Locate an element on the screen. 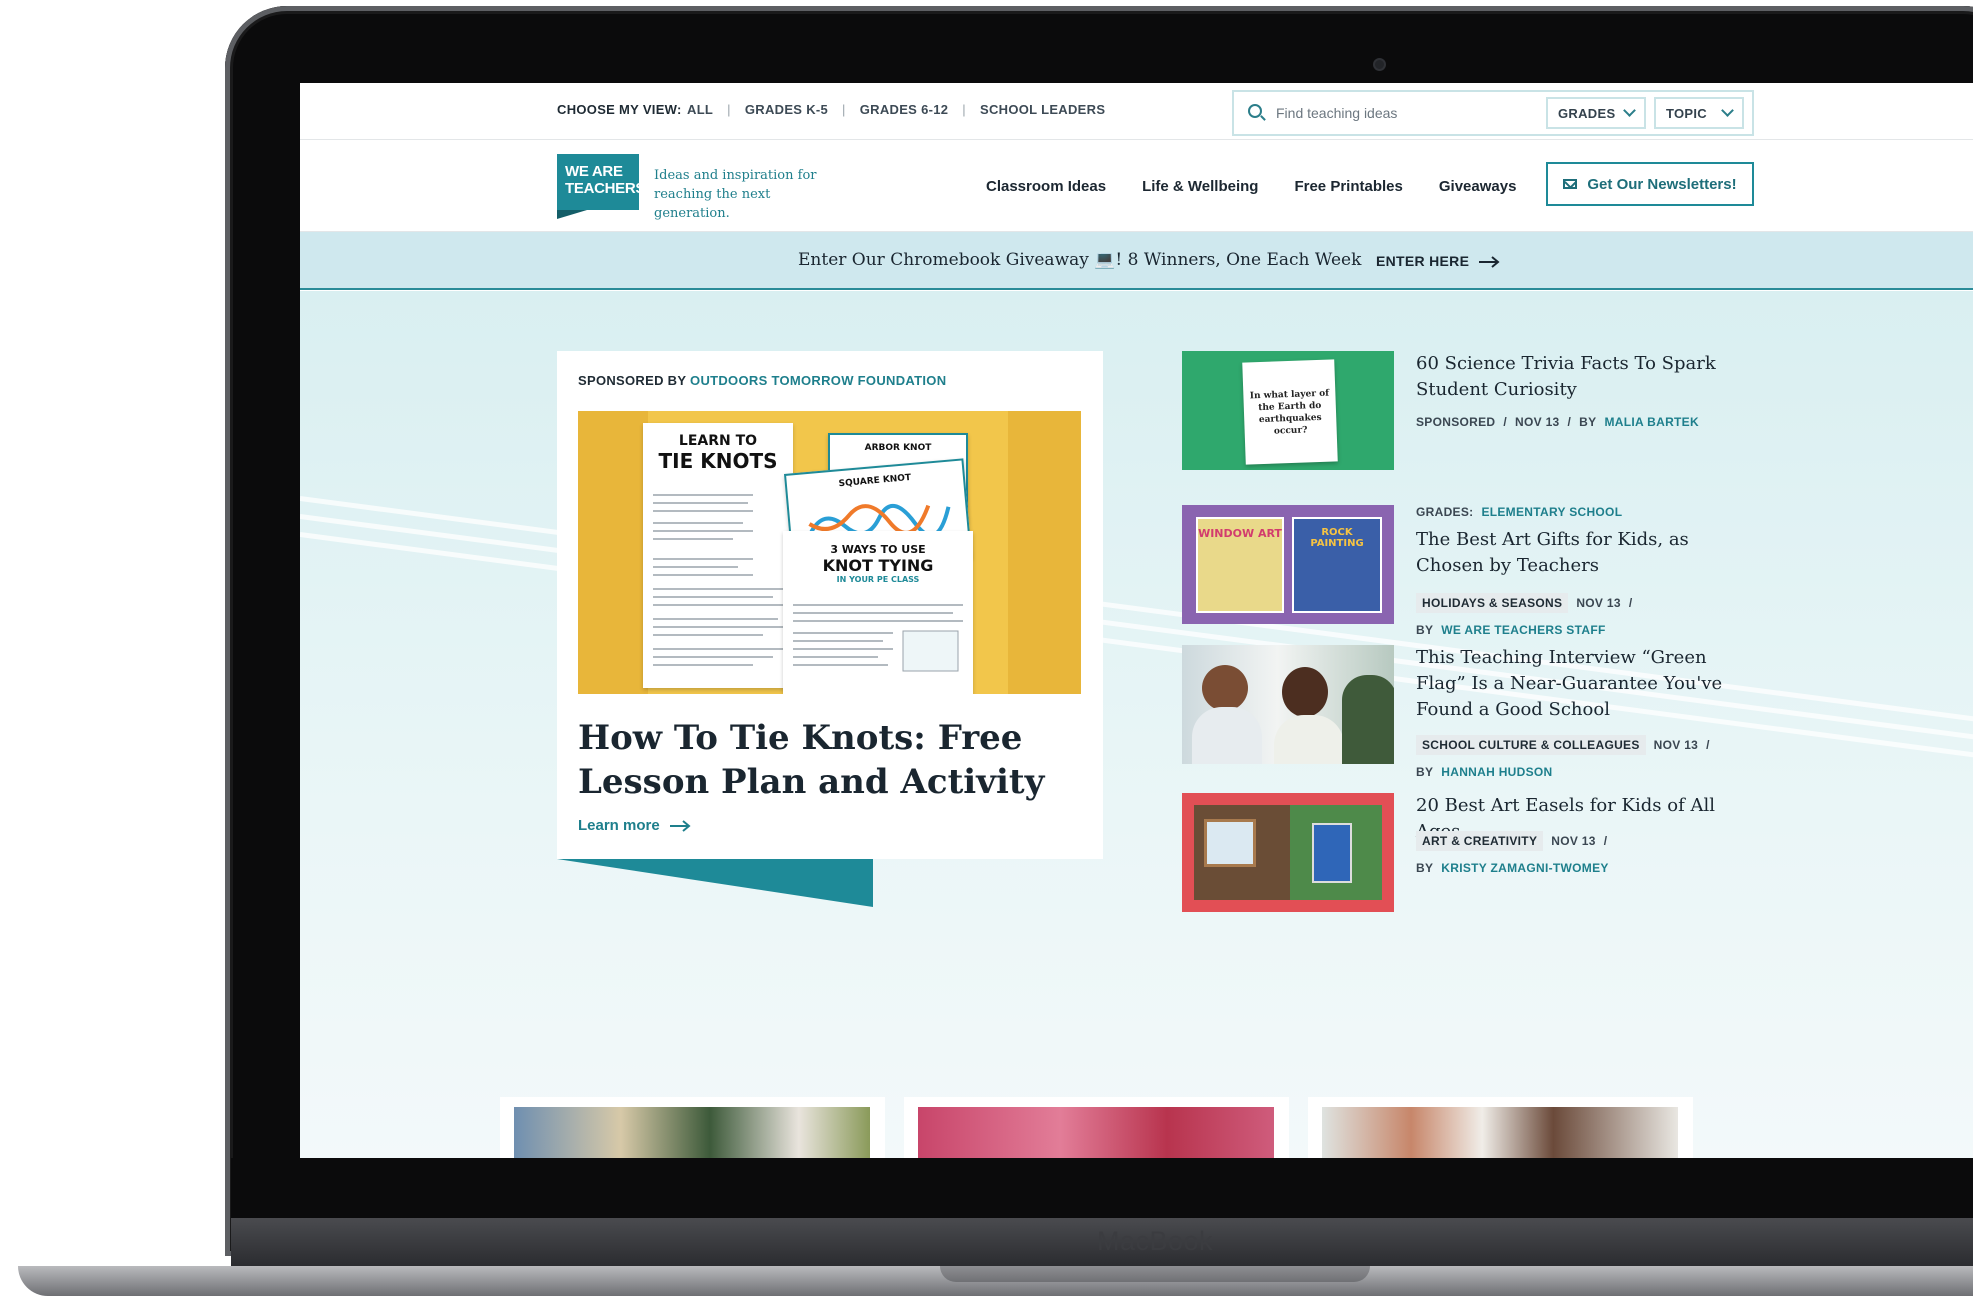 Image resolution: width=1973 pixels, height=1313 pixels. logo-line-1: WE ARE is located at coordinates (594, 171).